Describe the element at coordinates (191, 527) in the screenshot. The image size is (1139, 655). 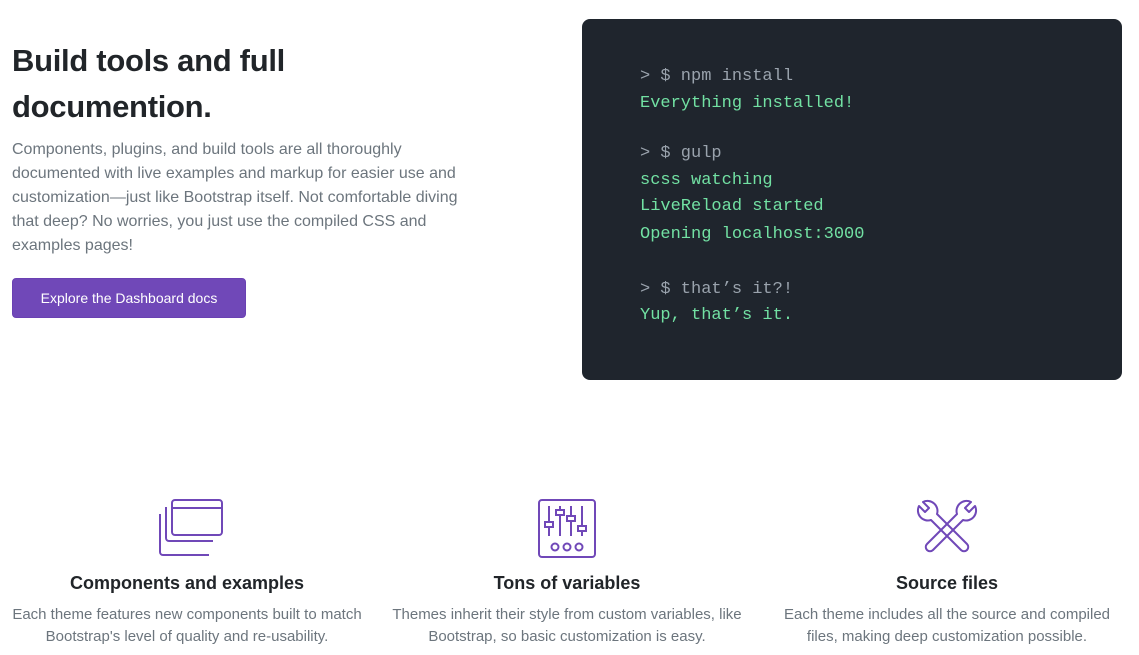
I see `stacked-windows-icon` at that location.